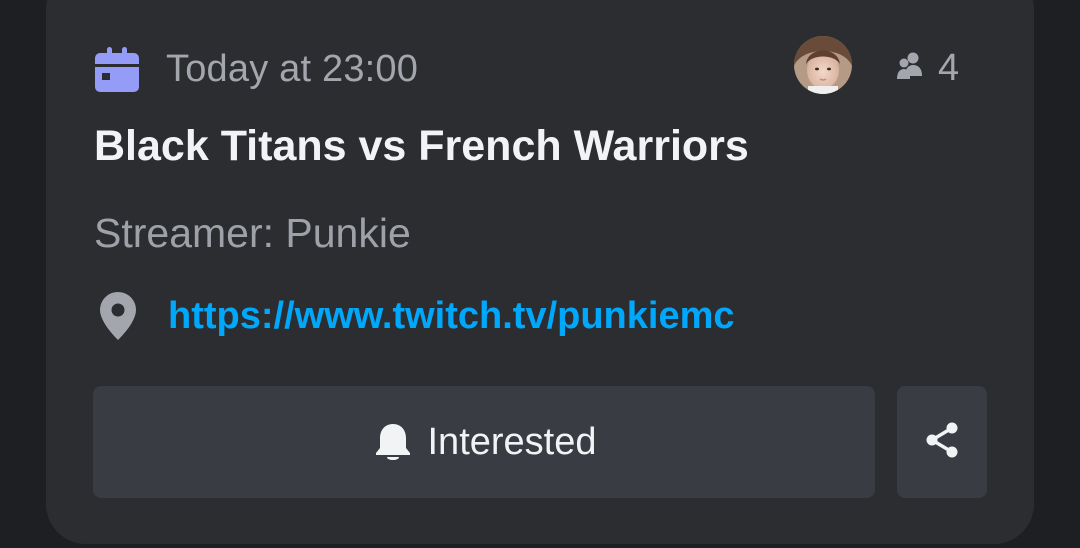 Image resolution: width=1080 pixels, height=548 pixels. I want to click on event-location: https://www.twitch.tv/punkiemc, so click(416, 316).